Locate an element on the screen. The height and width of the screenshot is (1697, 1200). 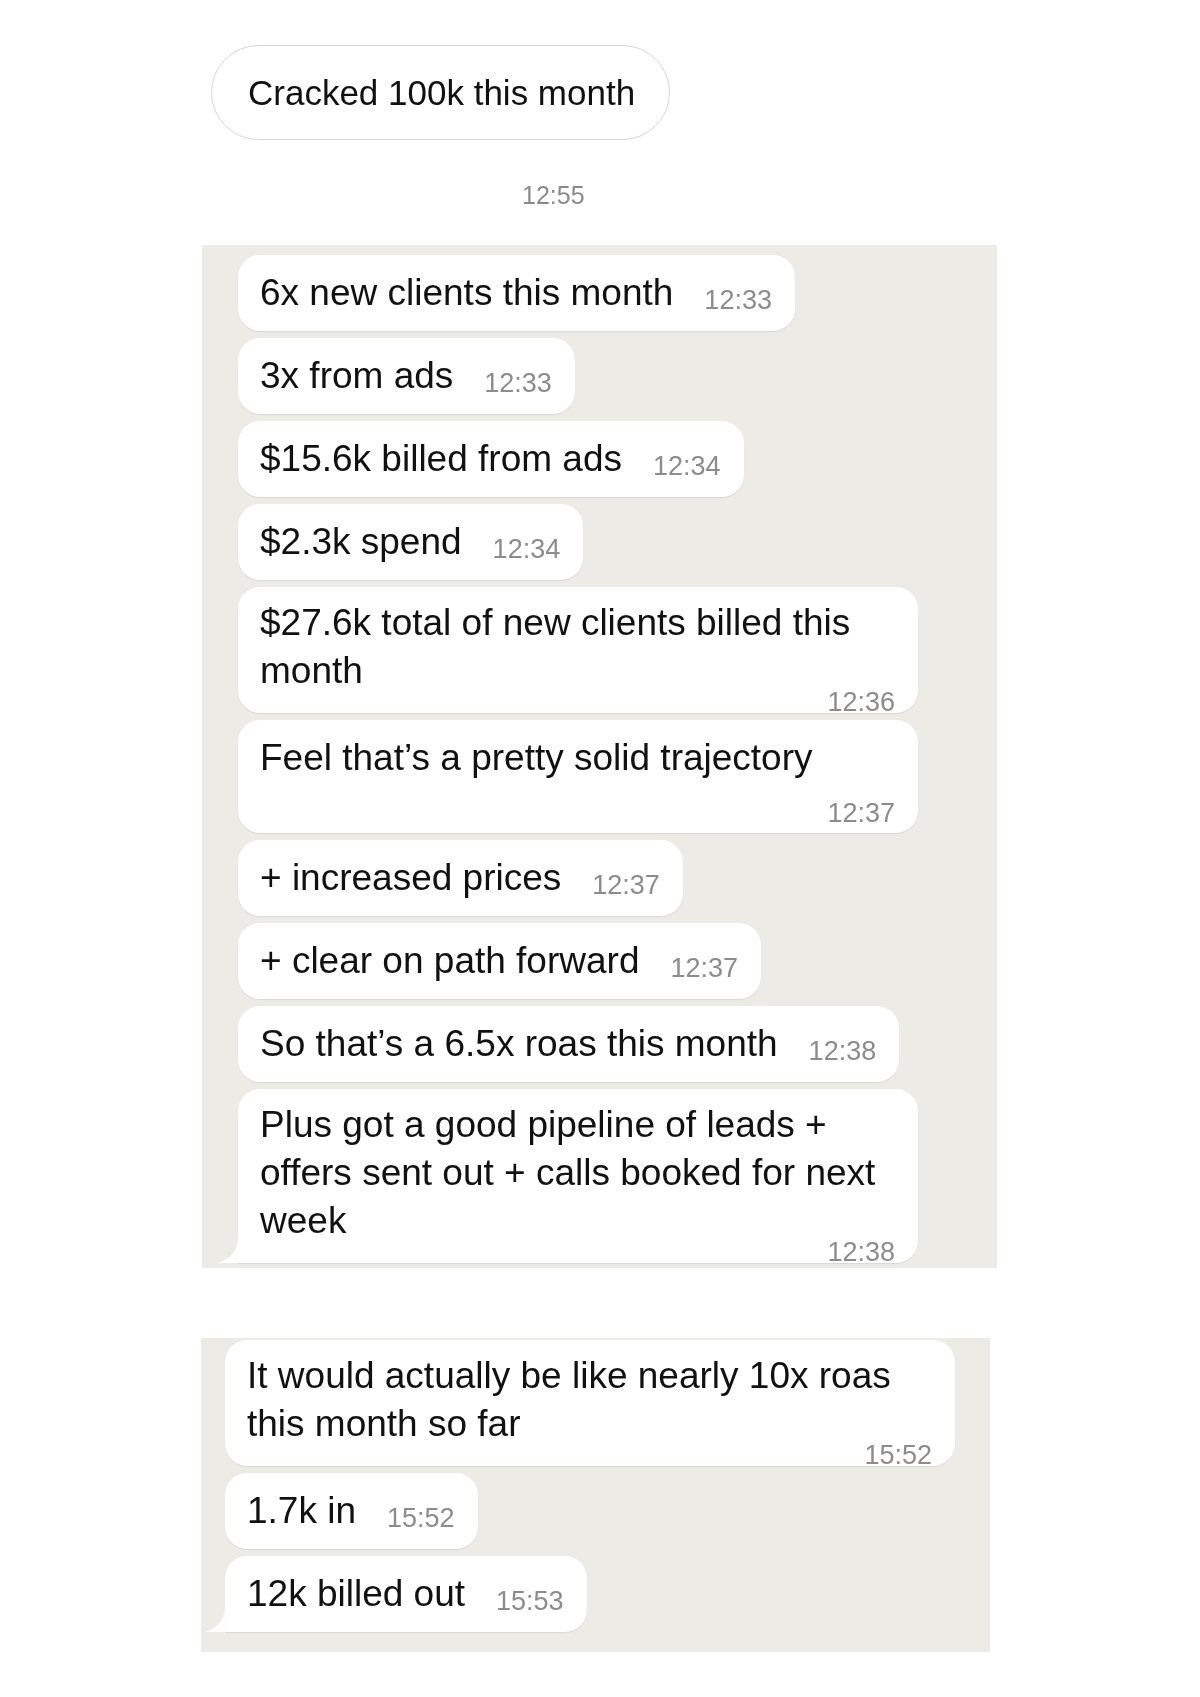
message-text: $2.3k spend is located at coordinates (361, 541).